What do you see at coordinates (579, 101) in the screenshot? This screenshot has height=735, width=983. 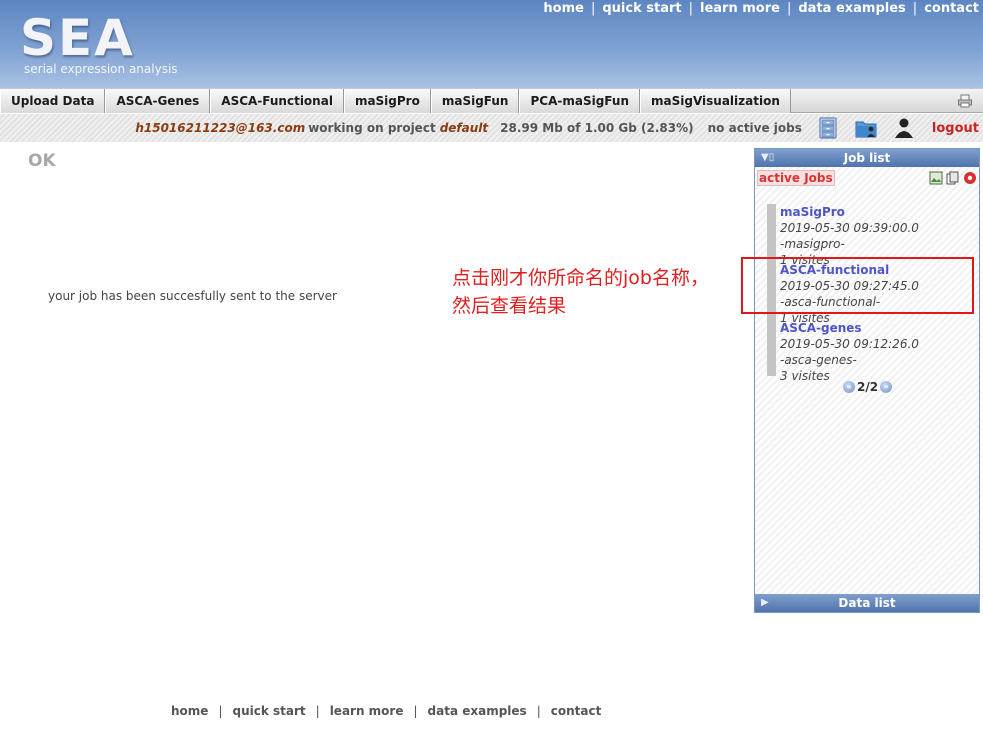 I see `tab-pca-masigfun: PCA-maSigFun` at bounding box center [579, 101].